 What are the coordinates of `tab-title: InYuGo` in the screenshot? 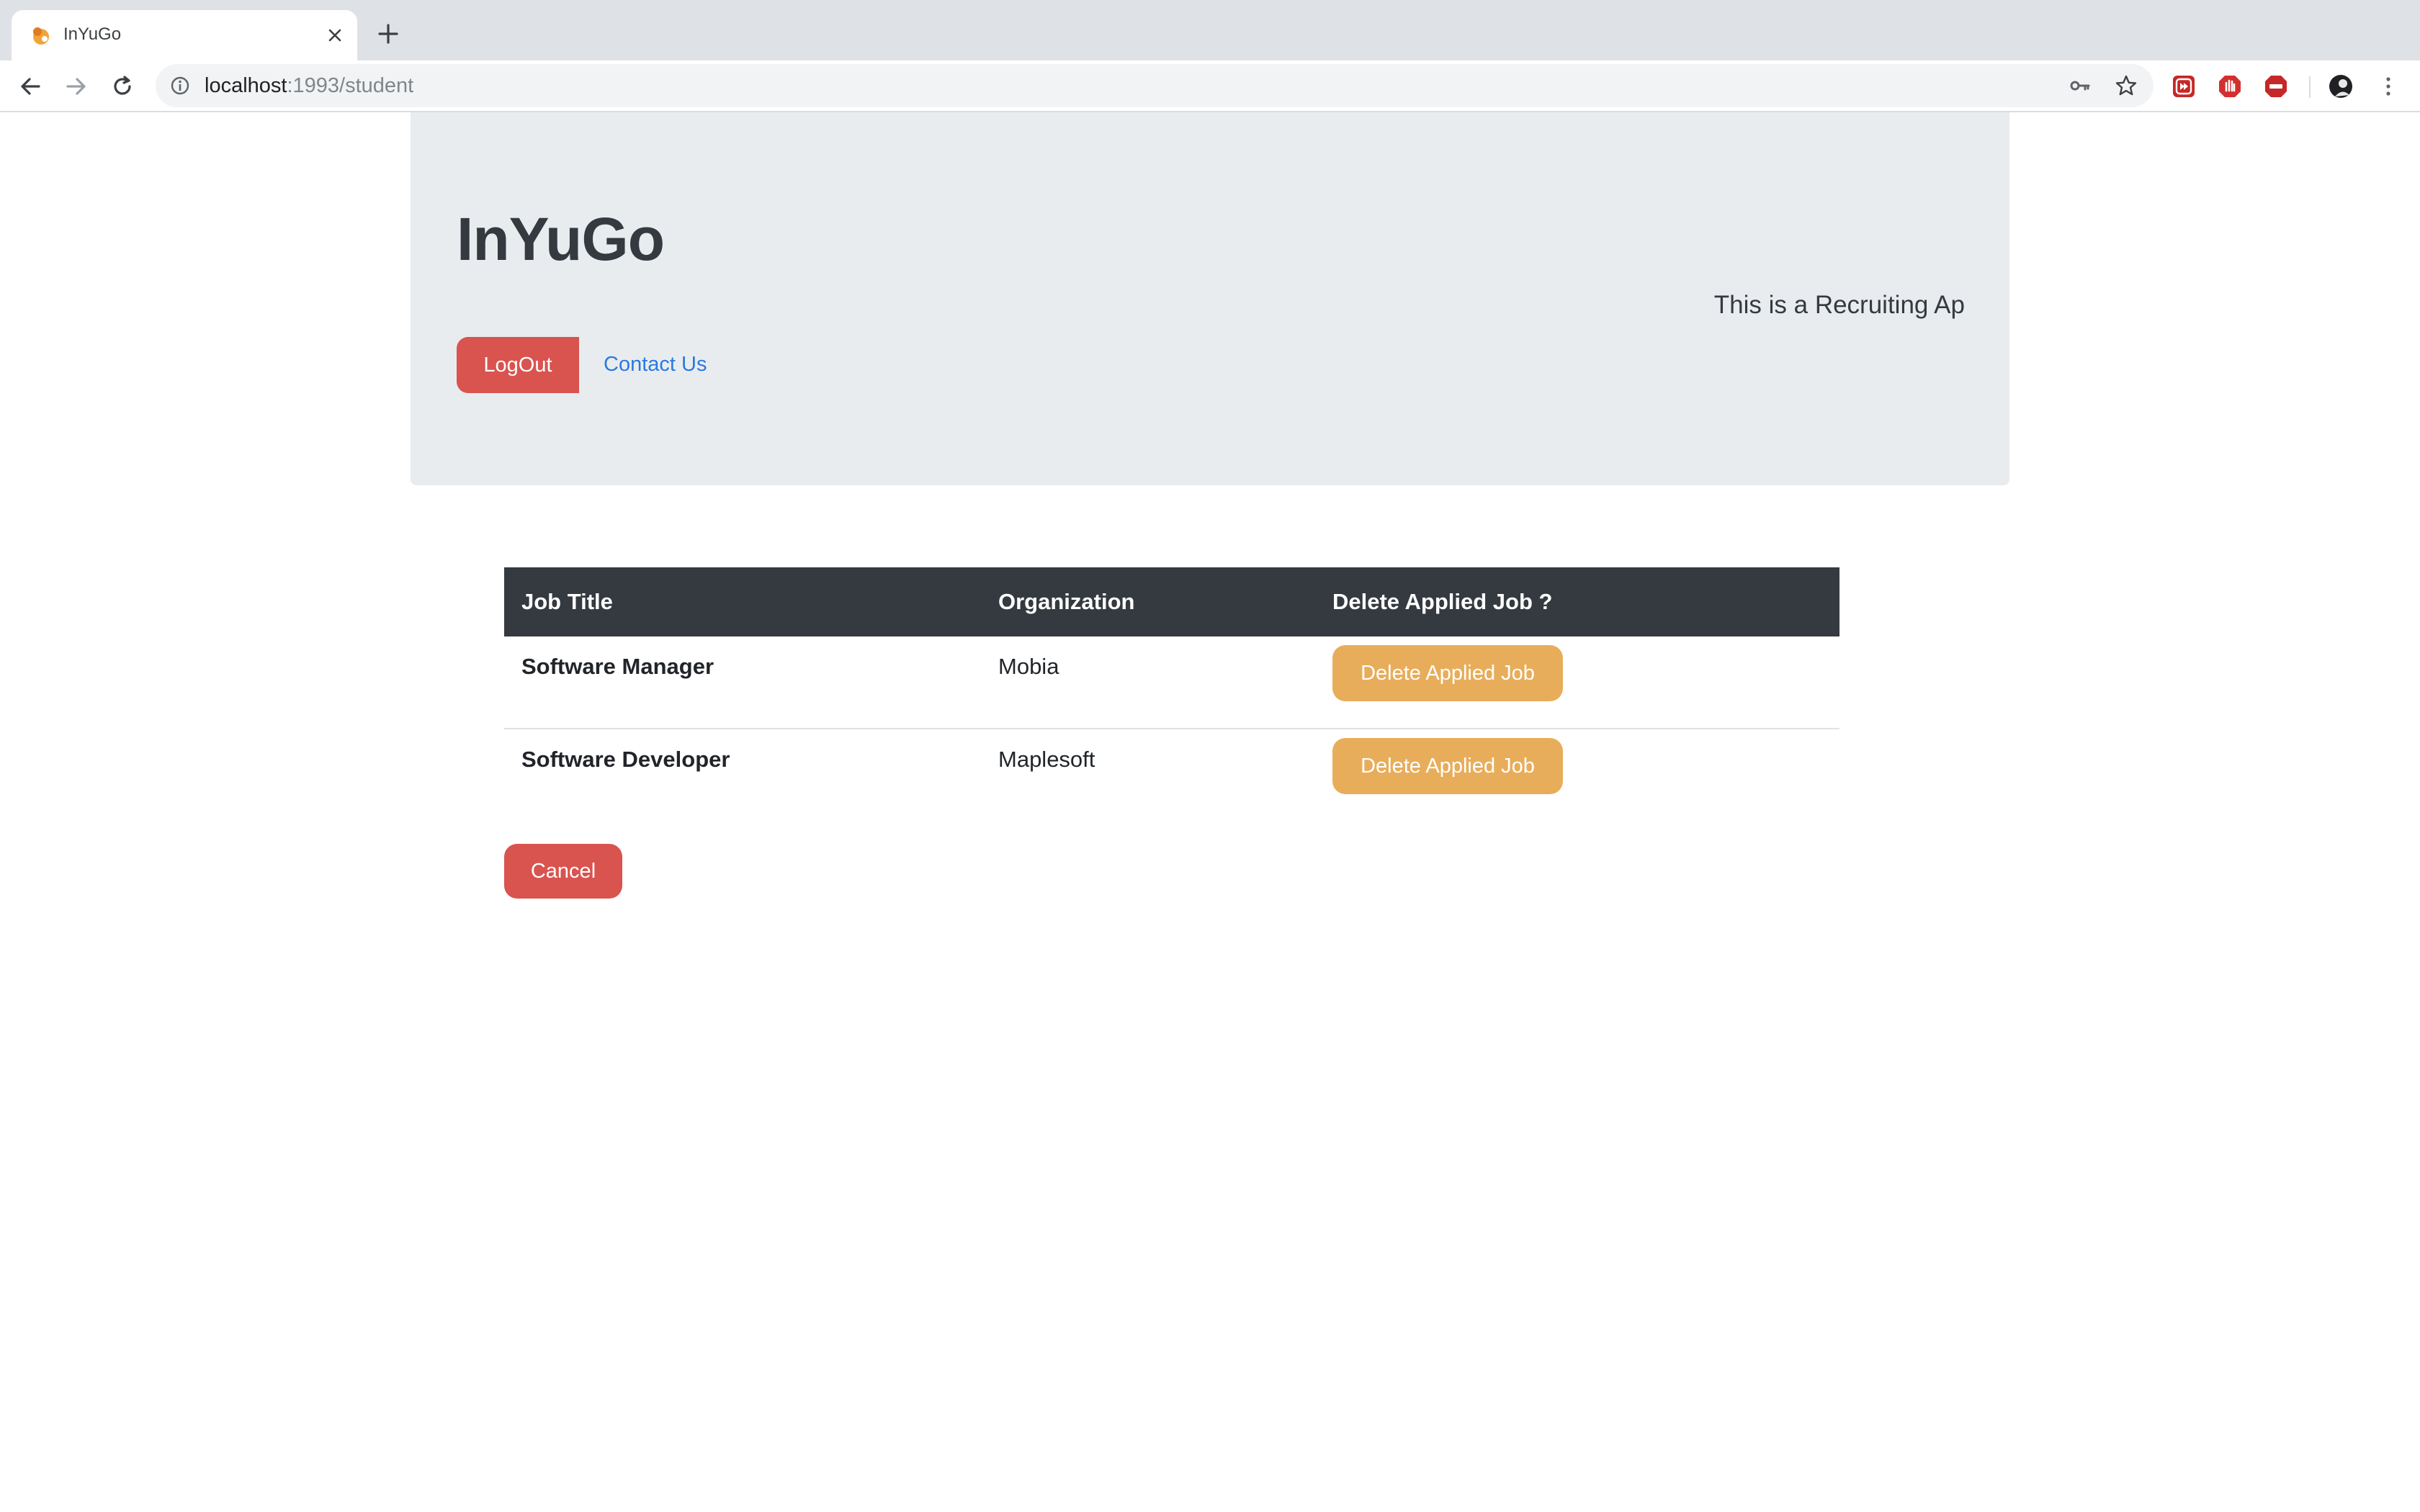 It's located at (92, 34).